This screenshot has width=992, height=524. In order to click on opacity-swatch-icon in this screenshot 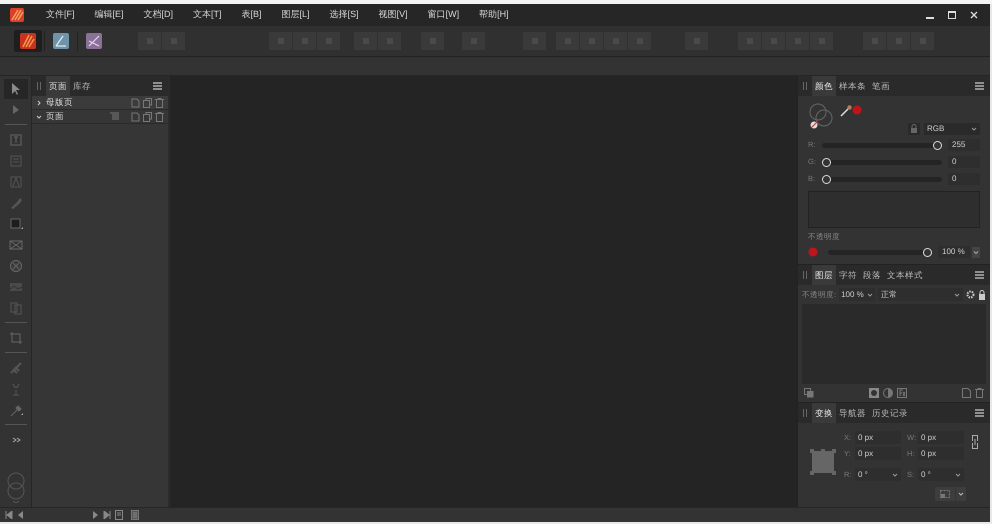, I will do `click(813, 252)`.